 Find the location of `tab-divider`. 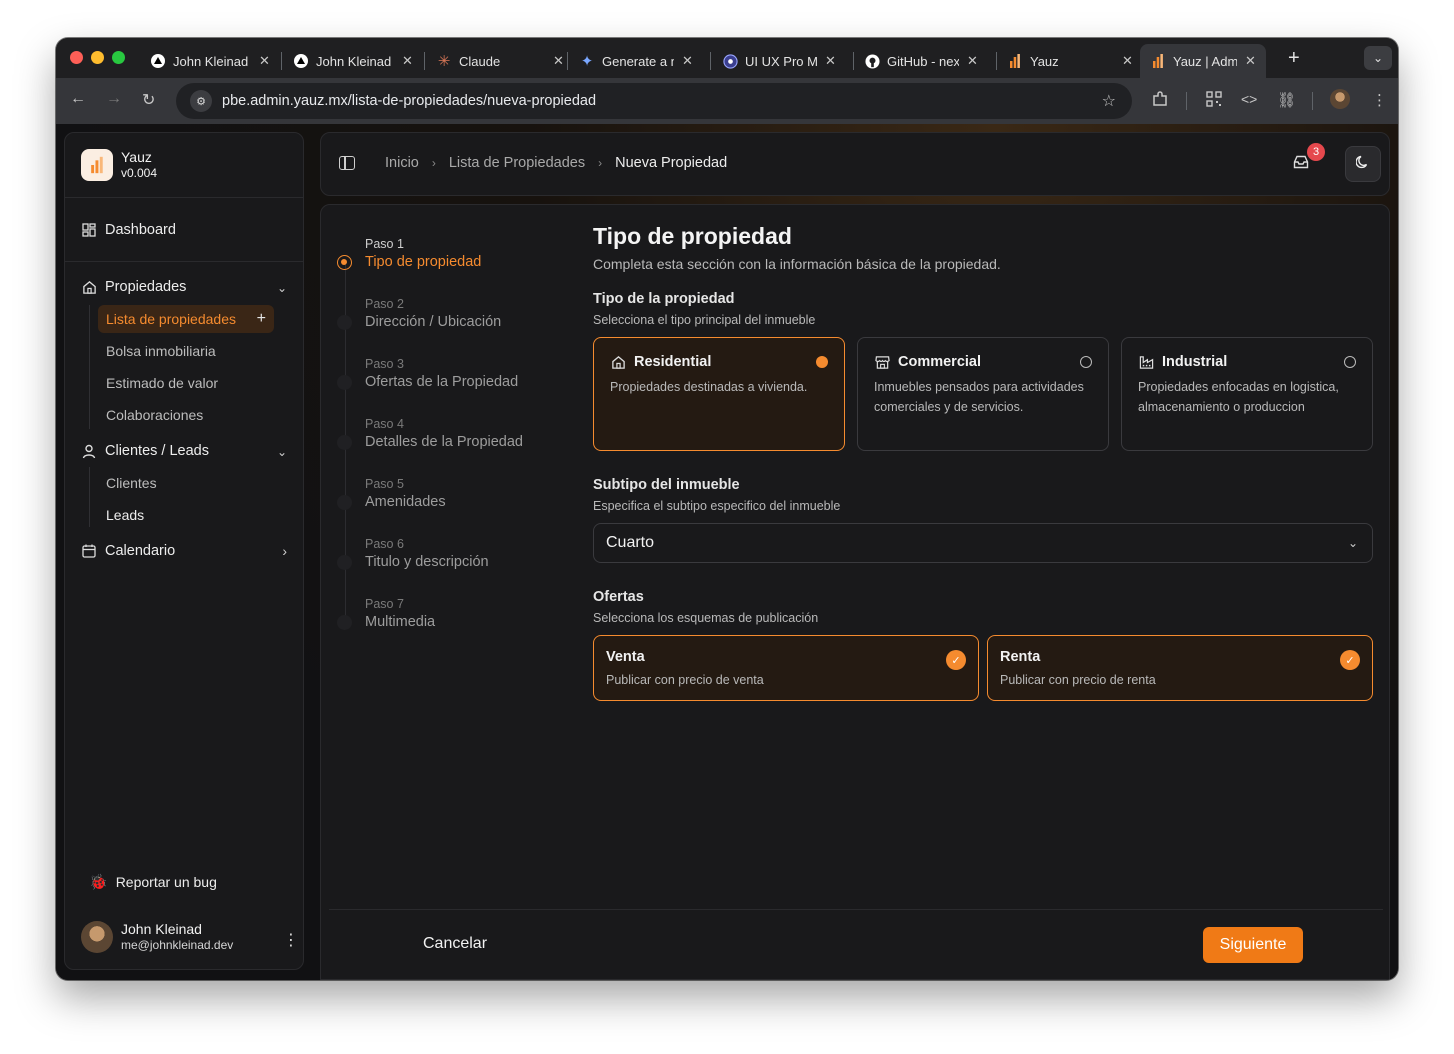

tab-divider is located at coordinates (281, 61).